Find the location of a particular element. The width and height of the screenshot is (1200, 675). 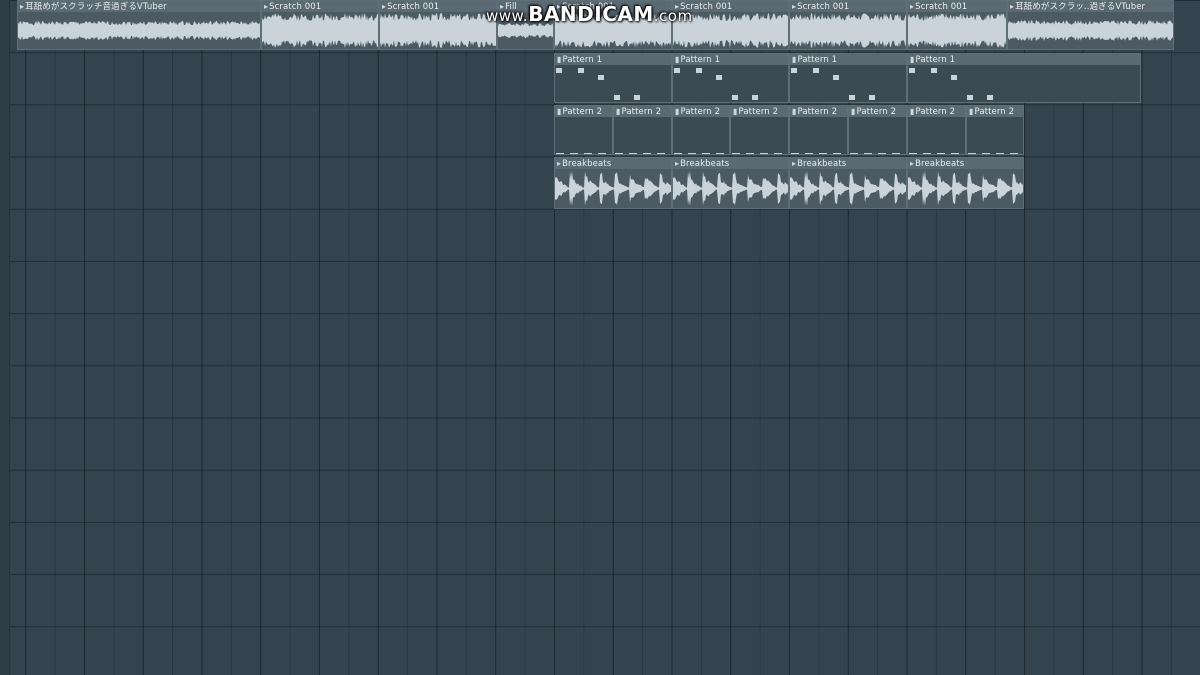

audio-clip: ▸耳舐めがスクラッ..過ぎるVTuber is located at coordinates (1090, 25).